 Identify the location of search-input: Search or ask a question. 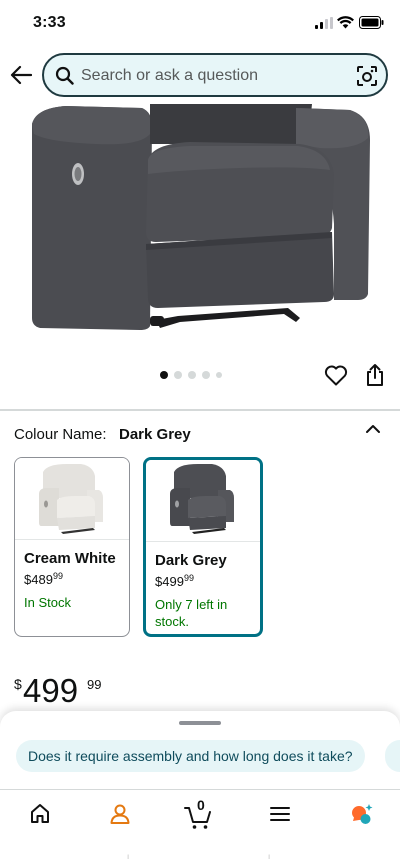
(215, 75).